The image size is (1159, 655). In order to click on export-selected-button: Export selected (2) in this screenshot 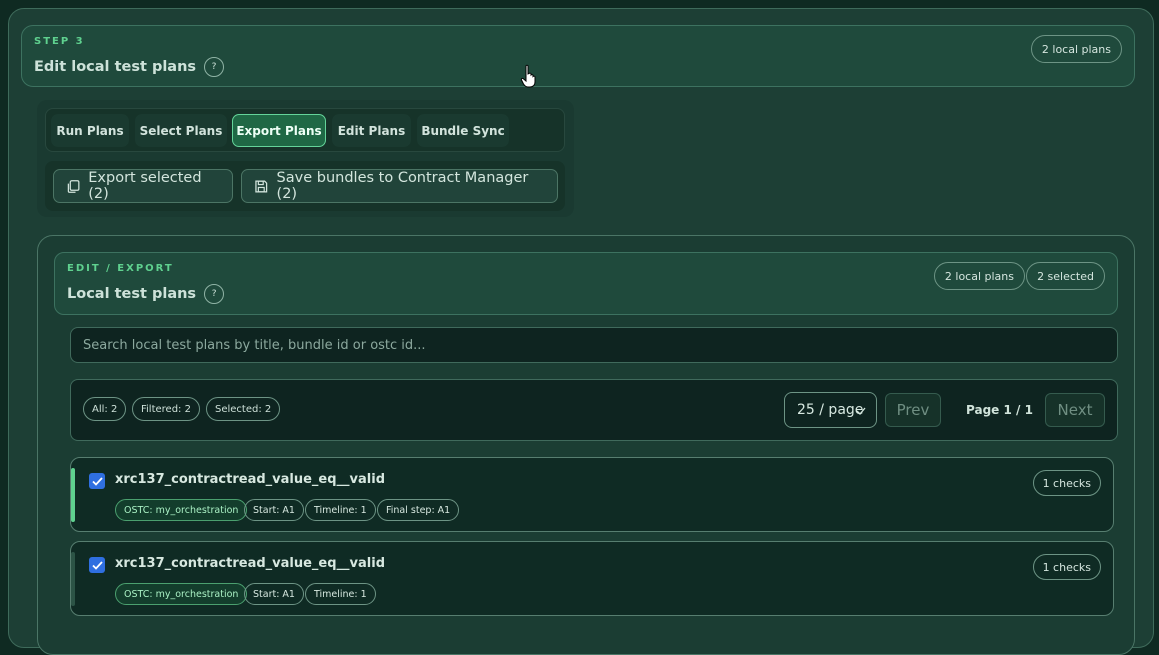, I will do `click(143, 186)`.